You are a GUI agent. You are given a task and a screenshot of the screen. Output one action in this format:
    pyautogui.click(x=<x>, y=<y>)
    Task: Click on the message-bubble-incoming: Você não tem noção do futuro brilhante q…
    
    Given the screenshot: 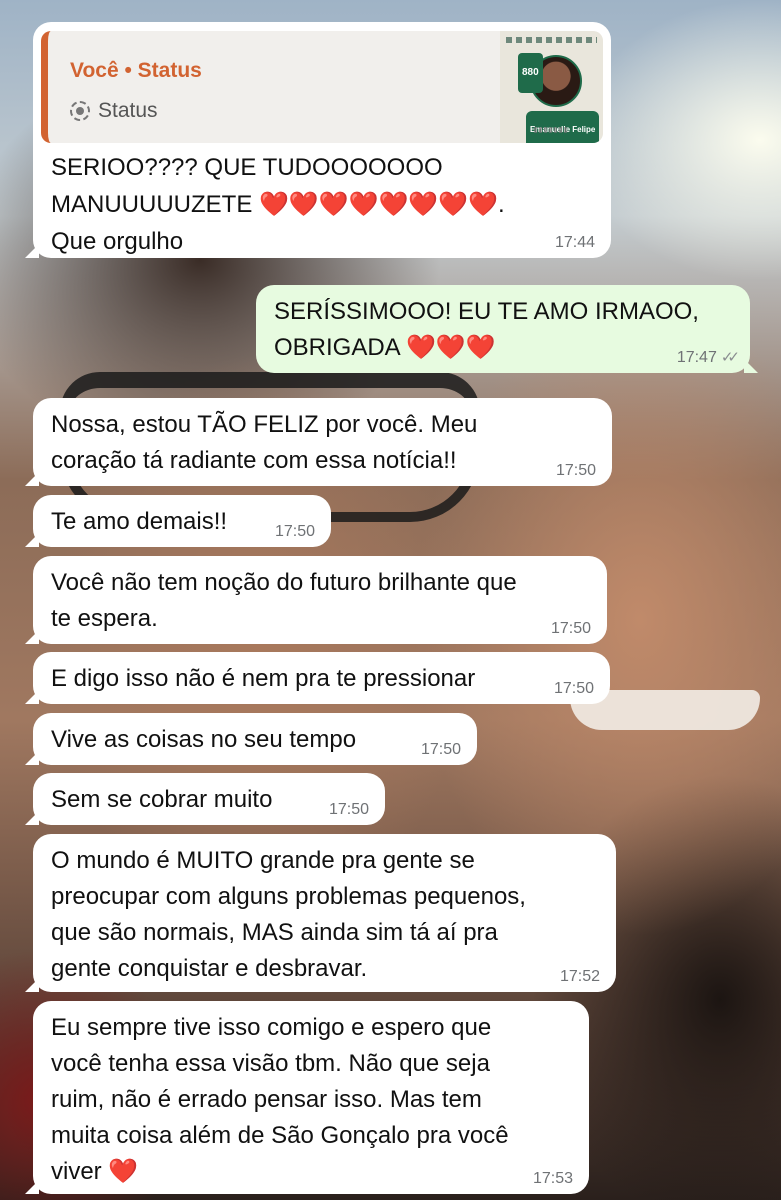 What is the action you would take?
    pyautogui.click(x=316, y=600)
    